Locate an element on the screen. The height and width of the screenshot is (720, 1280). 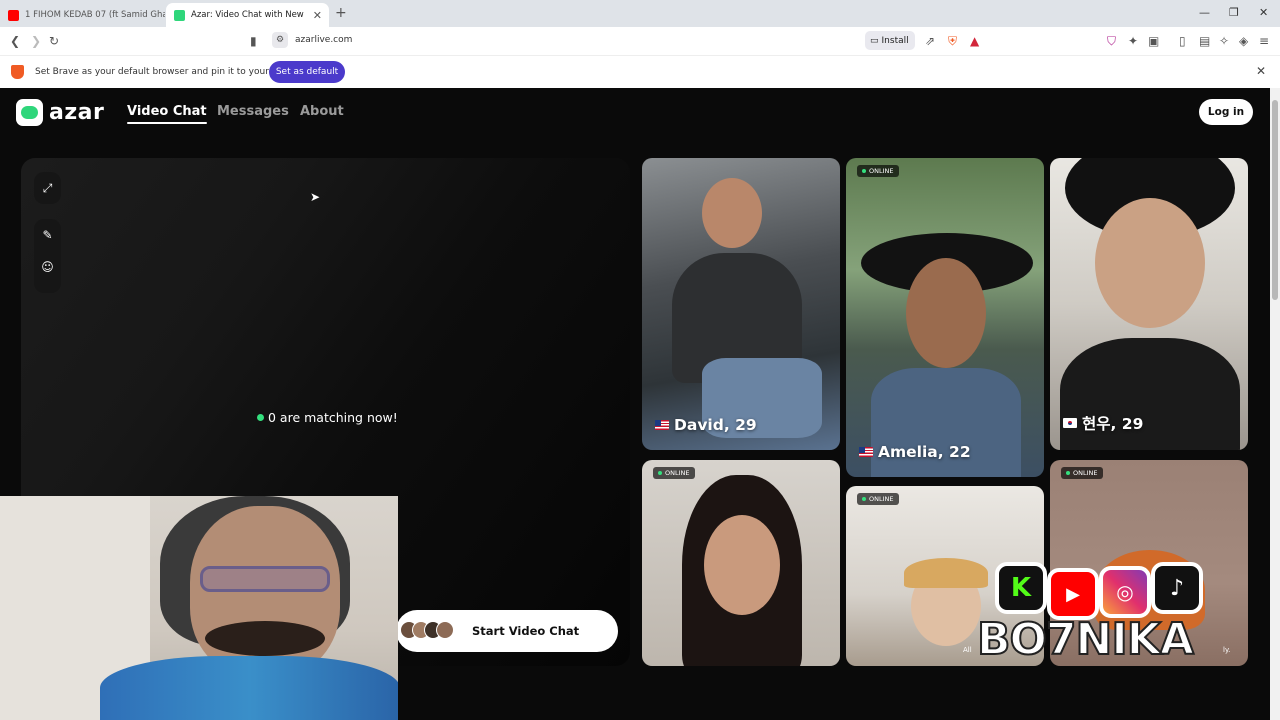
tab-youtube: 1 FIHOM KEDAB 07 (ft Samid Ghailan is located at coordinates (82, 15).